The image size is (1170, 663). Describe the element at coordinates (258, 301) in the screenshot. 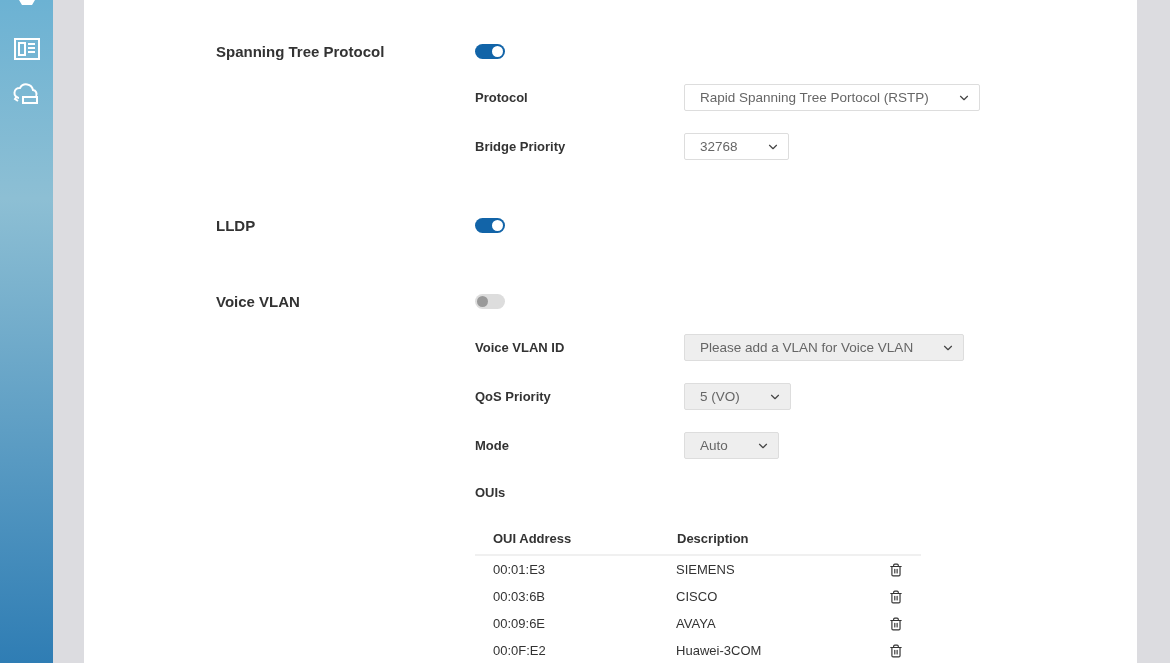

I see `section-title: Voice VLAN` at that location.